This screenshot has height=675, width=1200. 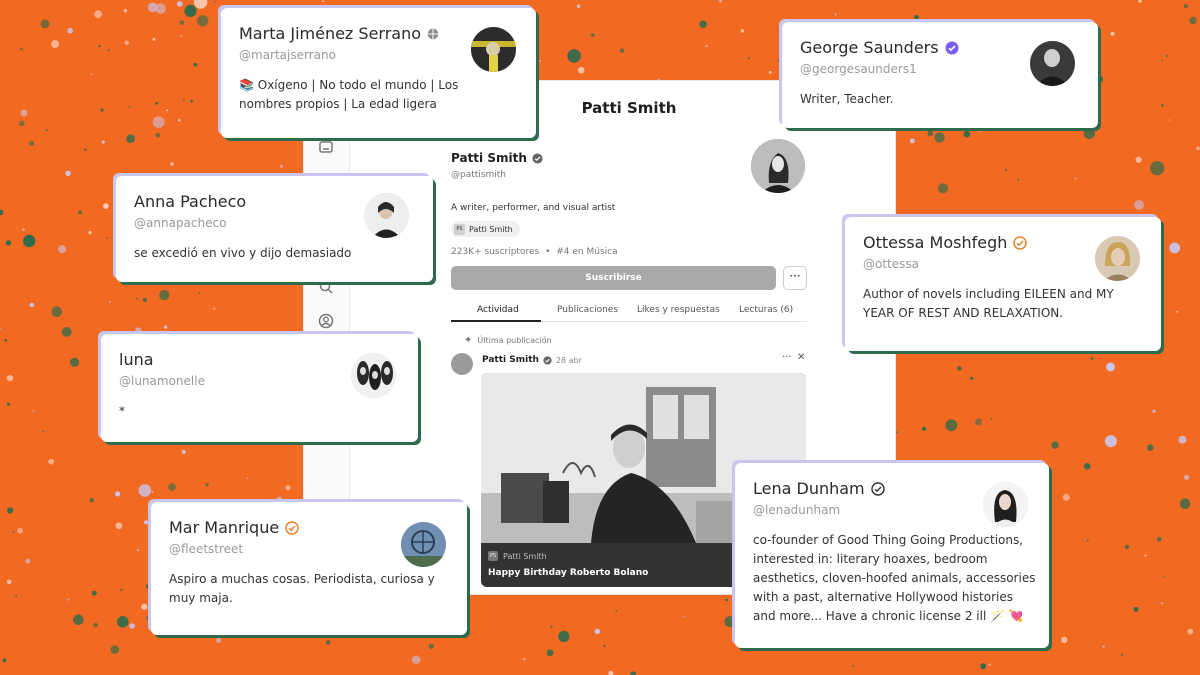 What do you see at coordinates (795, 278) in the screenshot?
I see `more-options-button: ···` at bounding box center [795, 278].